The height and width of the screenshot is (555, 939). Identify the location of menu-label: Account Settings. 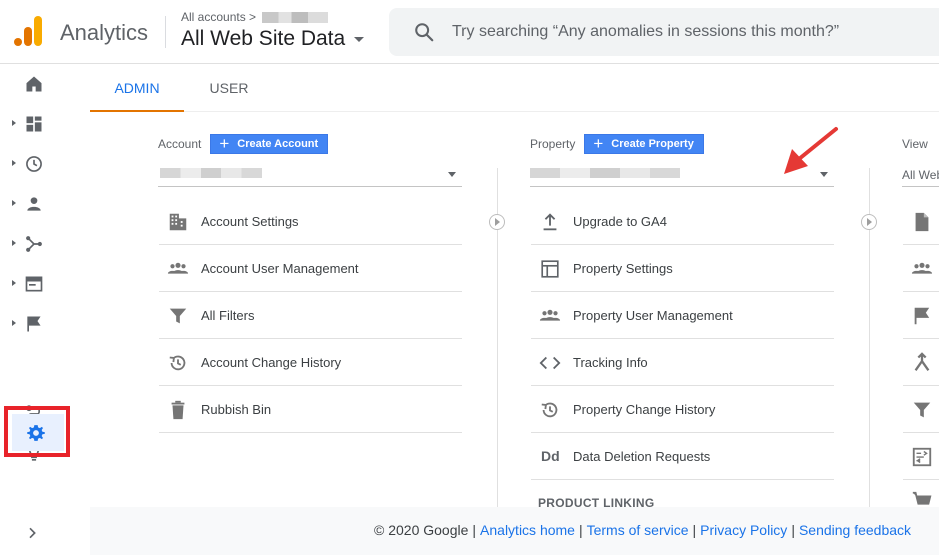
(250, 221).